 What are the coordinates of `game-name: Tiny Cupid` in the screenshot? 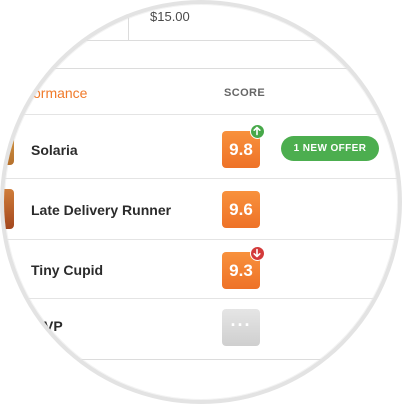 It's located at (67, 270).